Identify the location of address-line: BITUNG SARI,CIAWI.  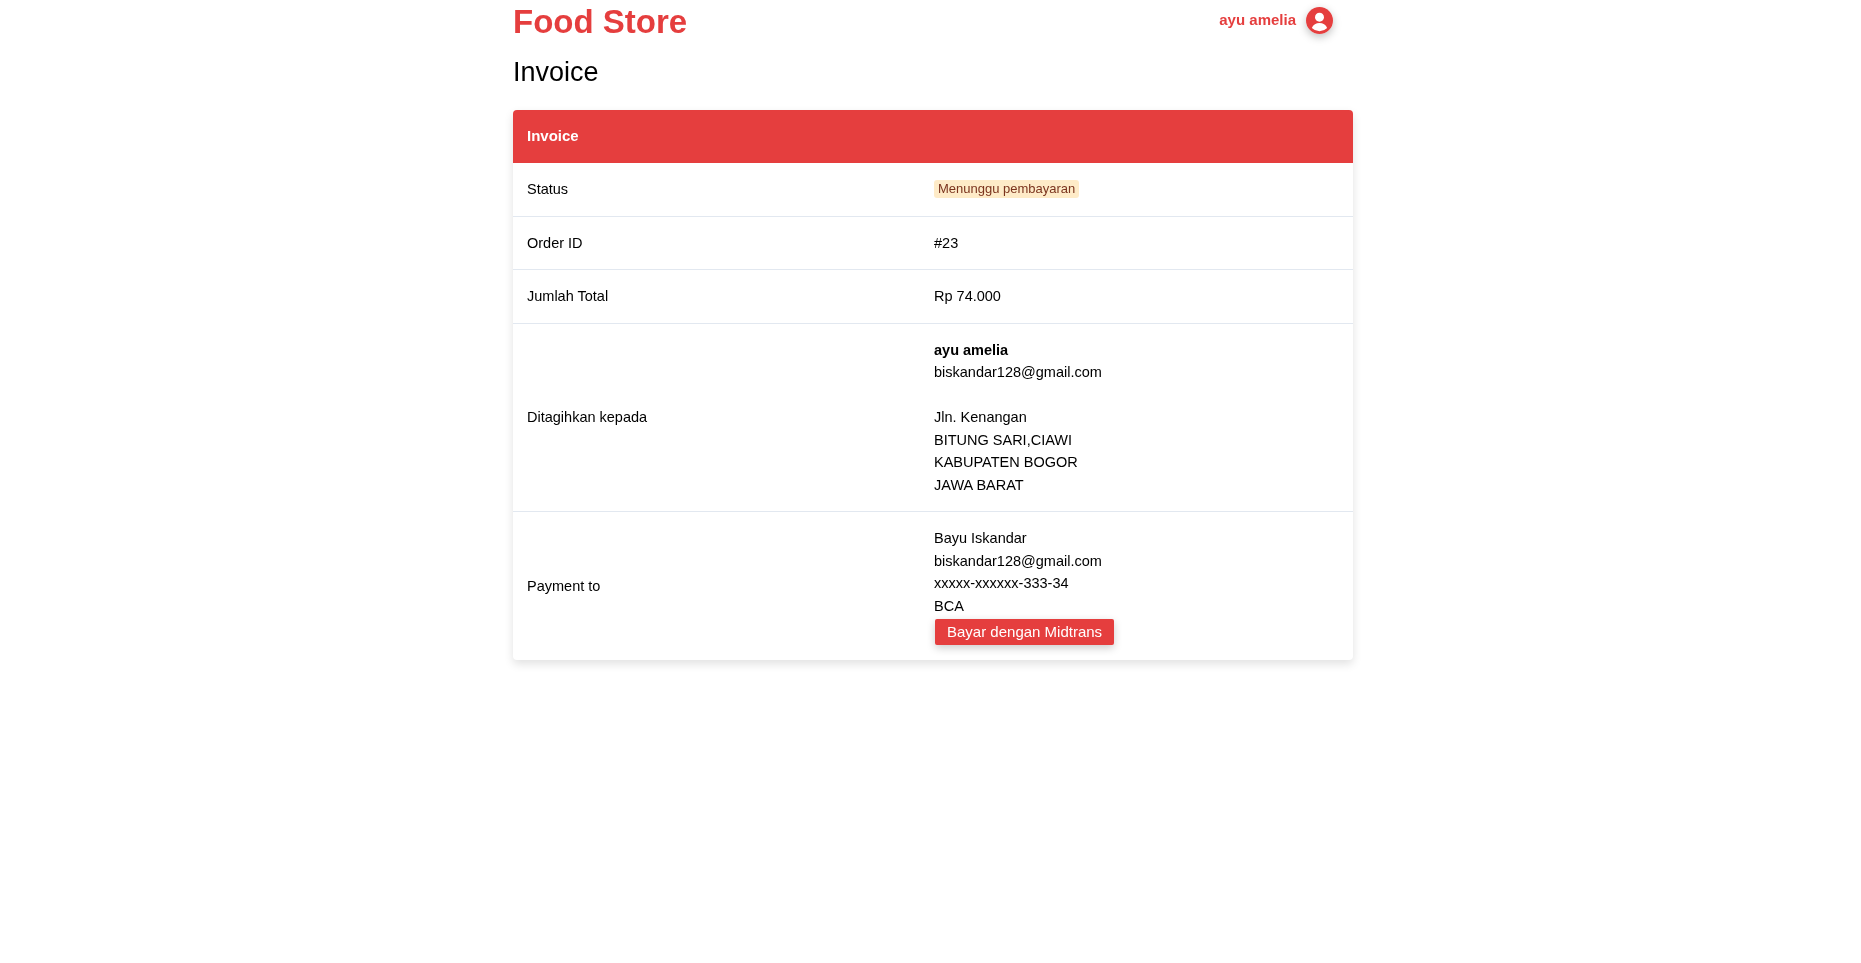
(1003, 440).